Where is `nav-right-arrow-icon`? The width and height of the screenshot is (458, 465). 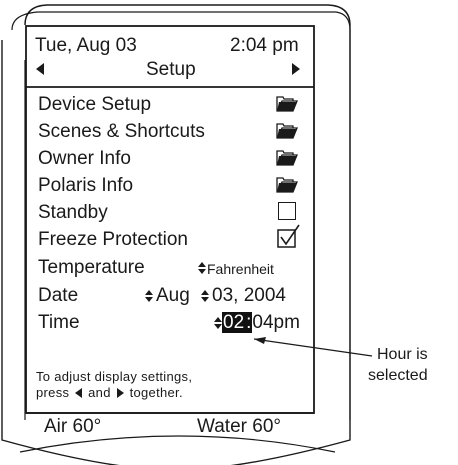 nav-right-arrow-icon is located at coordinates (296, 69).